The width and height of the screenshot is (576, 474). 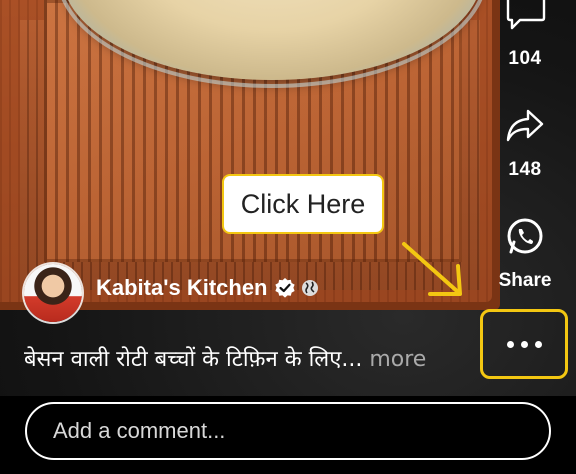 What do you see at coordinates (525, 126) in the screenshot?
I see `share-icon` at bounding box center [525, 126].